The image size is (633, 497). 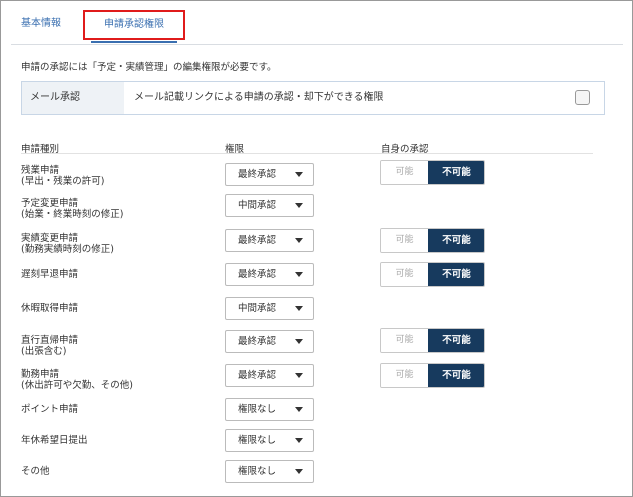 I want to click on row-title: 残業申請, so click(x=40, y=170).